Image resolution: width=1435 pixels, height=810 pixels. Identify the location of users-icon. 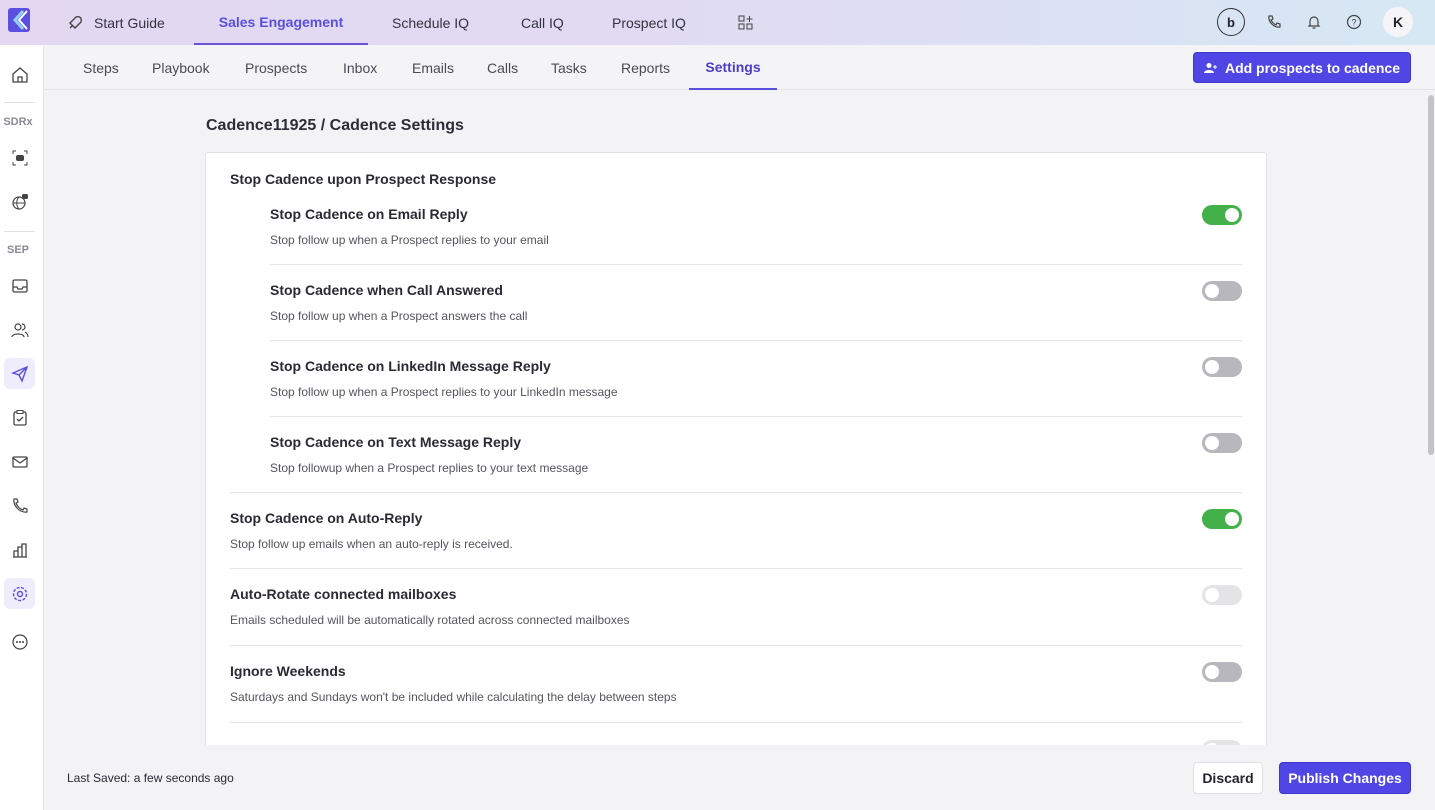
(19, 329).